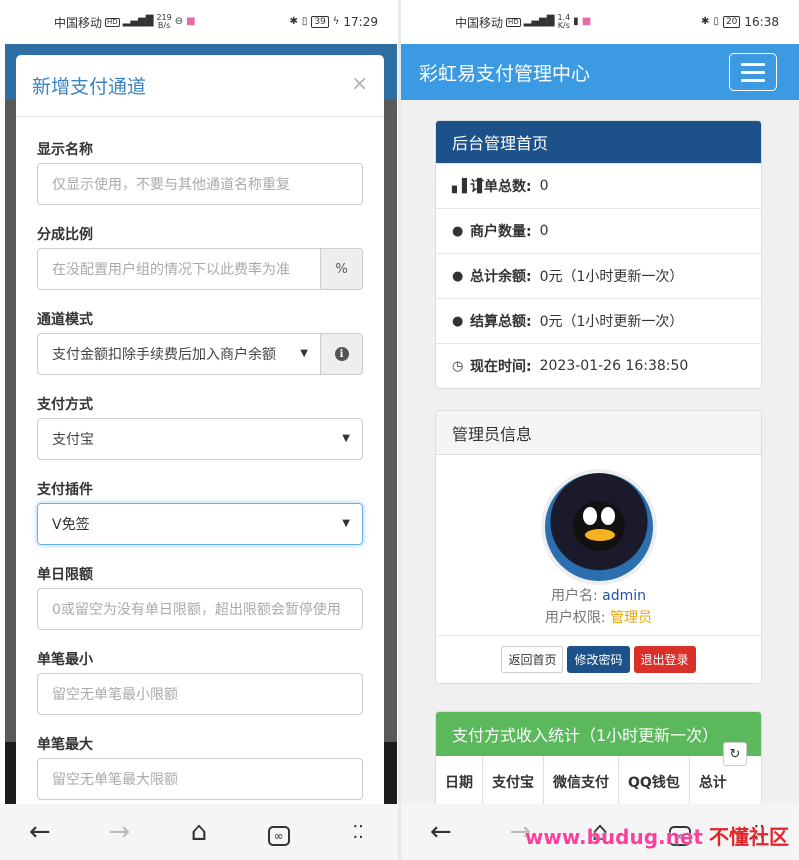 The width and height of the screenshot is (799, 860). What do you see at coordinates (598, 618) in the screenshot?
I see `role-line: 用户权限: 管理员` at bounding box center [598, 618].